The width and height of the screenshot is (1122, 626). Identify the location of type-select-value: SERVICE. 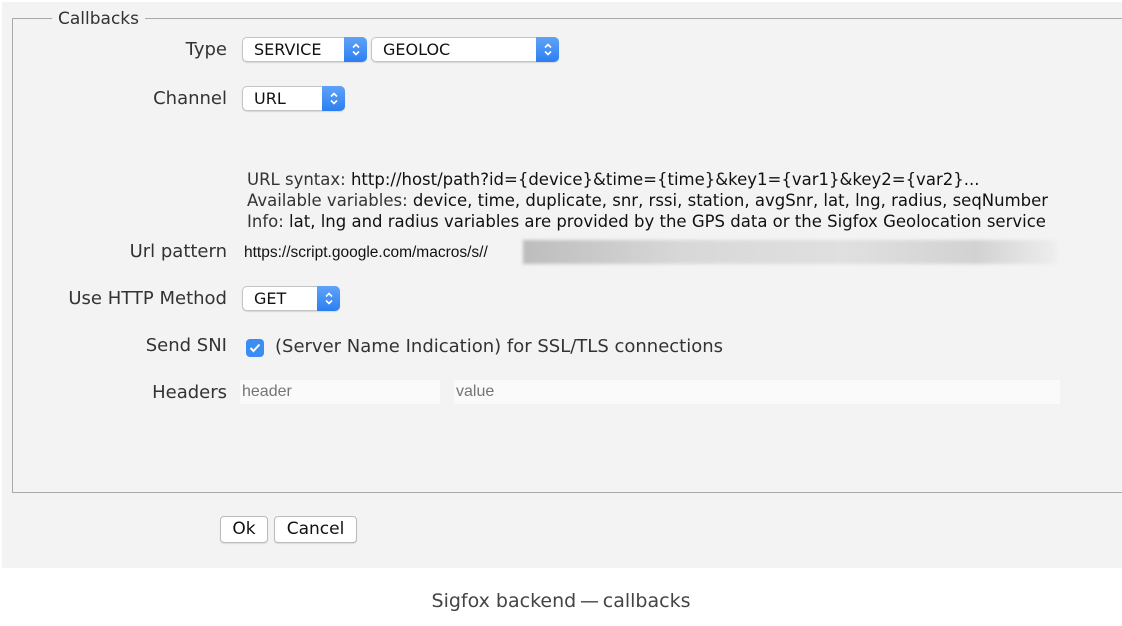
(288, 49).